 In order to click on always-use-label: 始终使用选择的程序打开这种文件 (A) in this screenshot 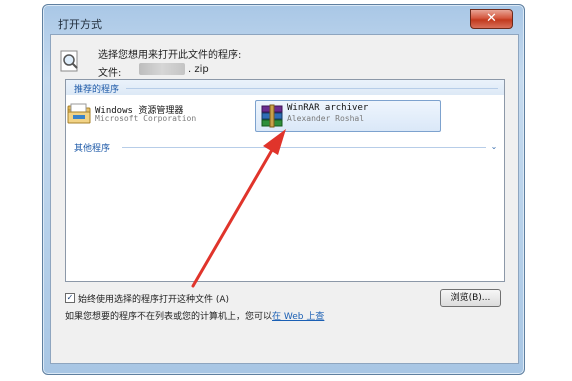, I will do `click(154, 300)`.